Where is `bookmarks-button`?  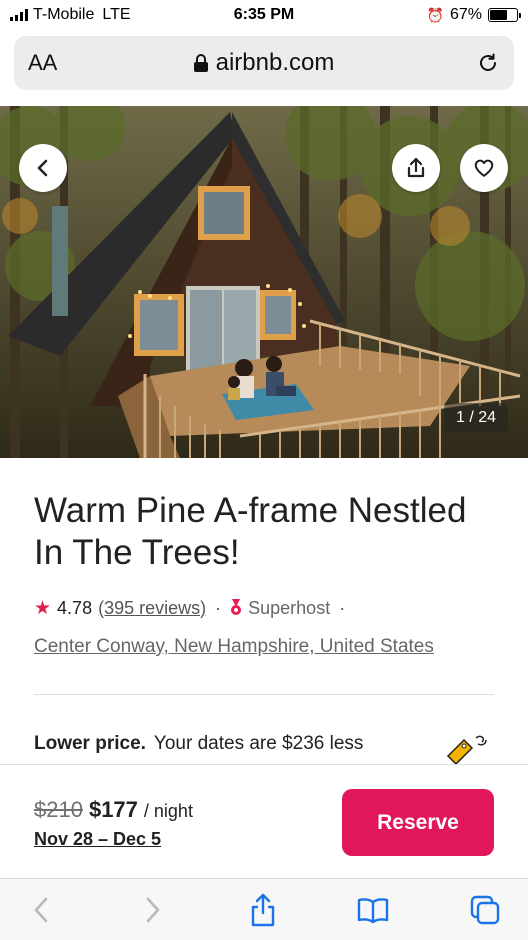 bookmarks-button is located at coordinates (373, 910).